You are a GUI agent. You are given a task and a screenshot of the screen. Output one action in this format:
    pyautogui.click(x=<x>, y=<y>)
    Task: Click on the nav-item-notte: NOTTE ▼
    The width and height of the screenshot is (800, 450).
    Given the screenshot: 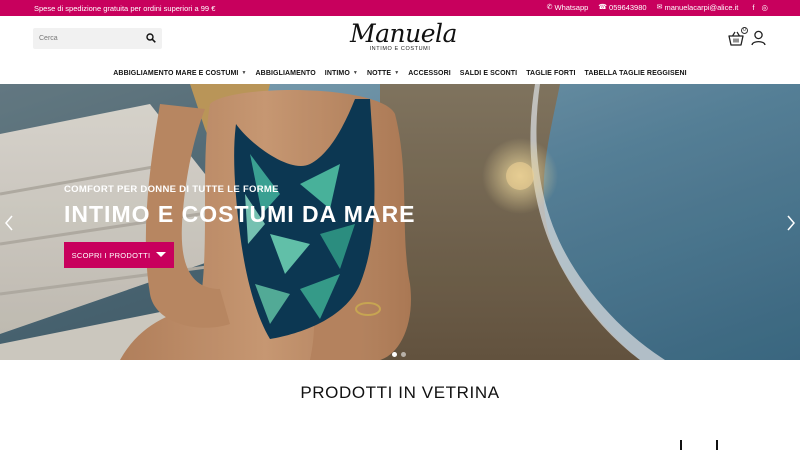 What is the action you would take?
    pyautogui.click(x=383, y=73)
    